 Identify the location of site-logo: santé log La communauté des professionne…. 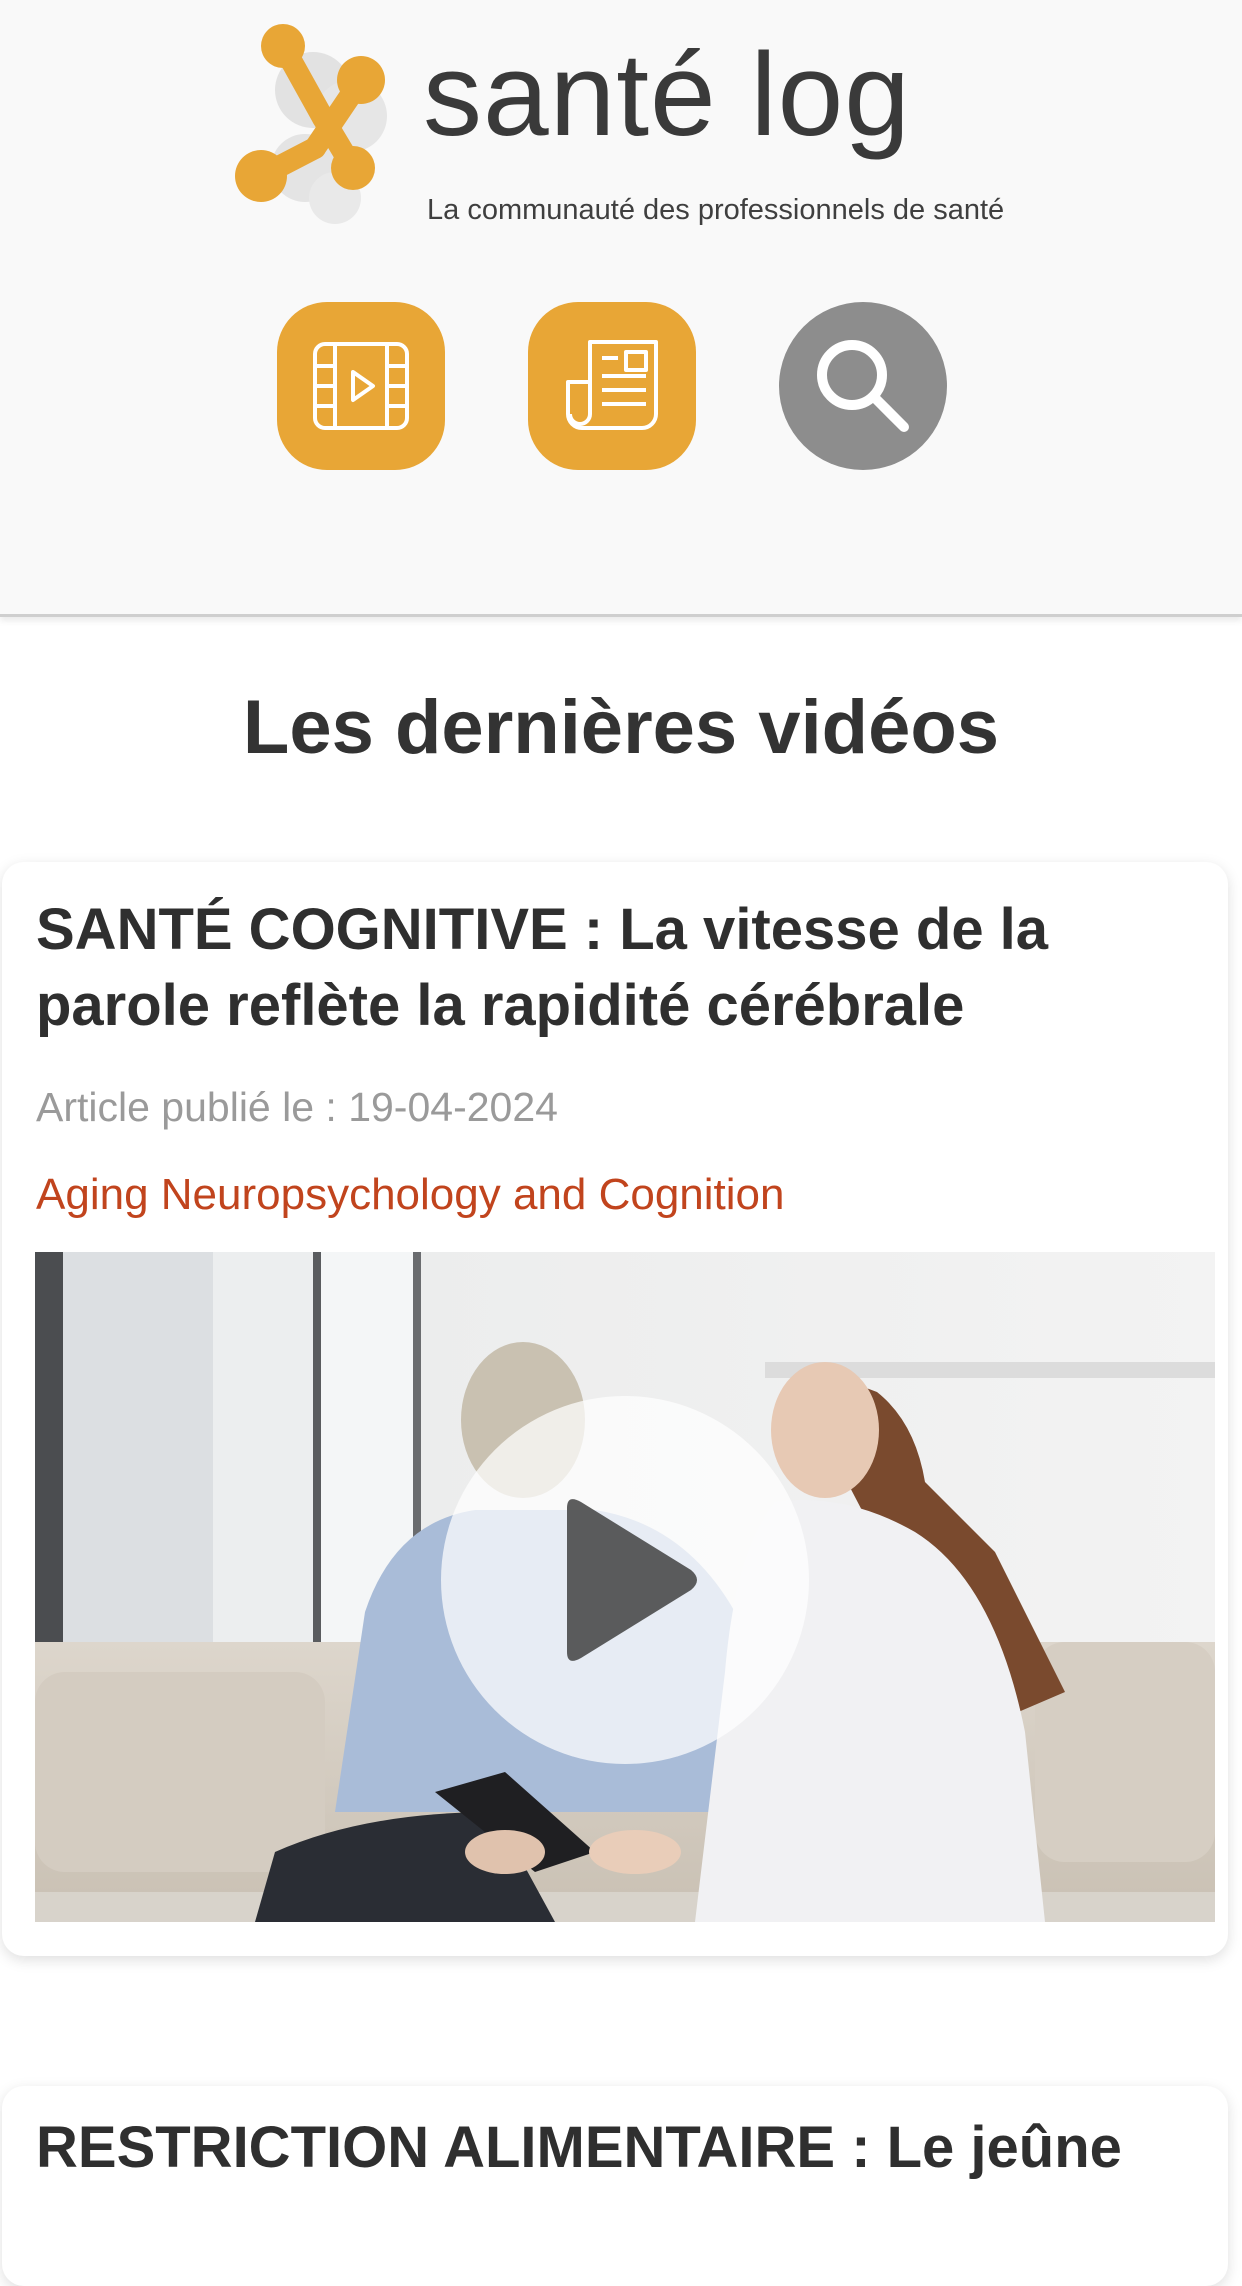
(665, 123).